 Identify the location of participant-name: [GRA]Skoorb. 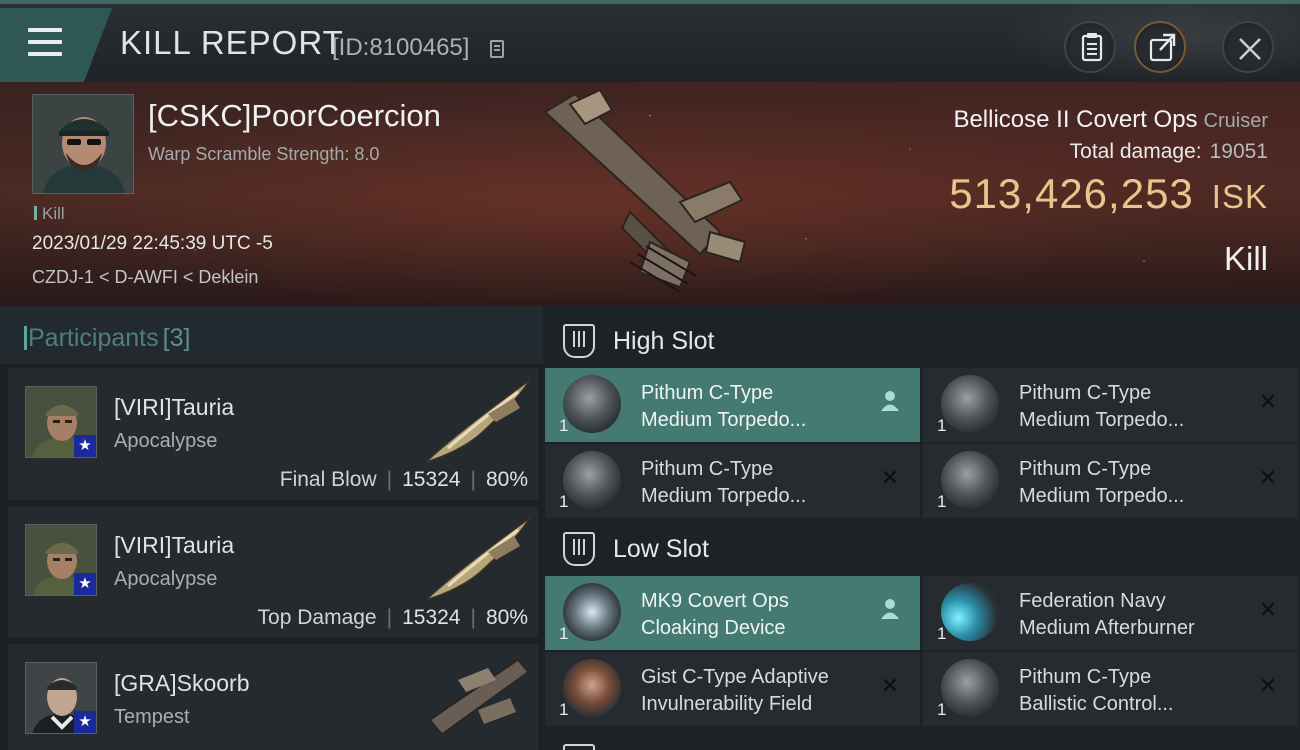
(182, 683).